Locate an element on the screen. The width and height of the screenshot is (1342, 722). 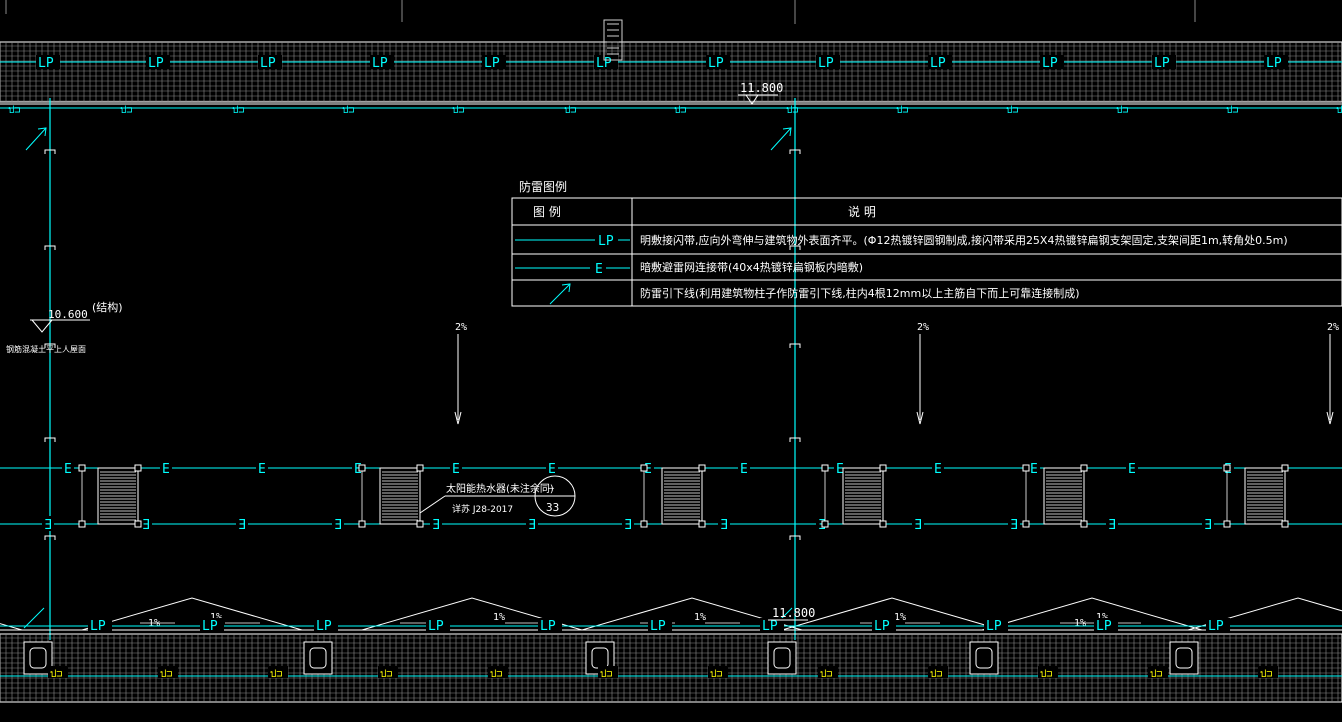
vent-pipe-top is located at coordinates (613, 40).